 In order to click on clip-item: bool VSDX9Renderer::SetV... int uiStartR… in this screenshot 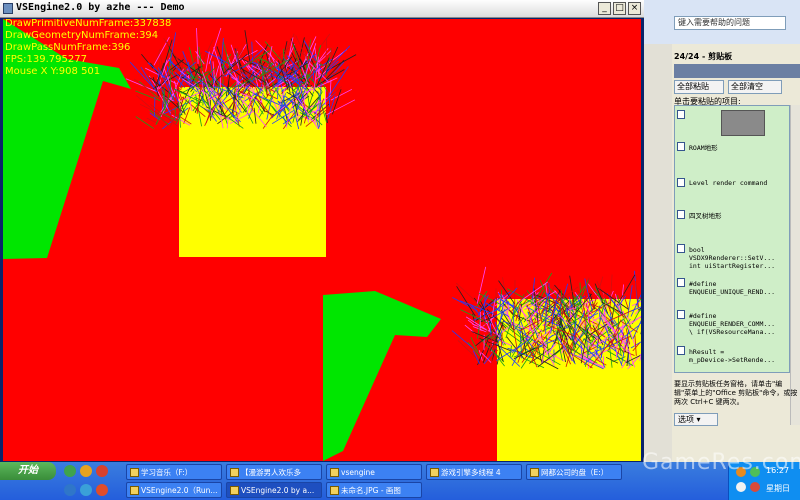, I will do `click(732, 258)`.